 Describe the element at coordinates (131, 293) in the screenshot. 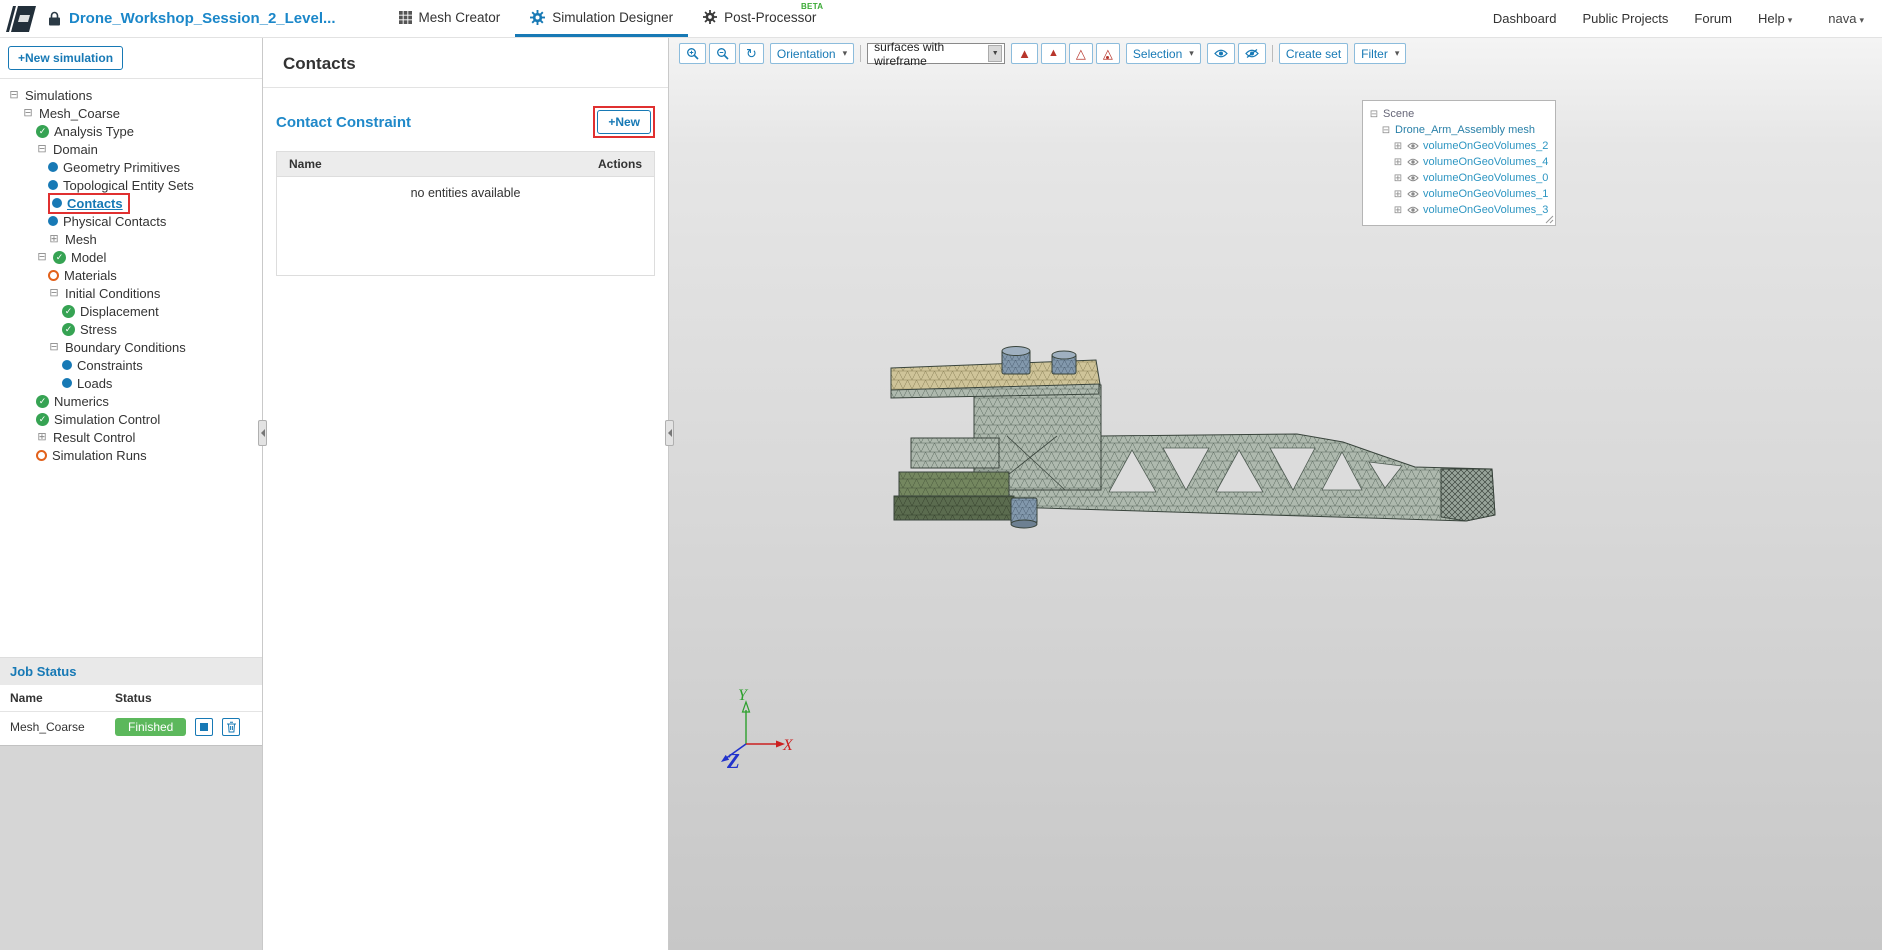

I see `tree-item-initial-conditions: ⊟ Initial Conditions` at that location.